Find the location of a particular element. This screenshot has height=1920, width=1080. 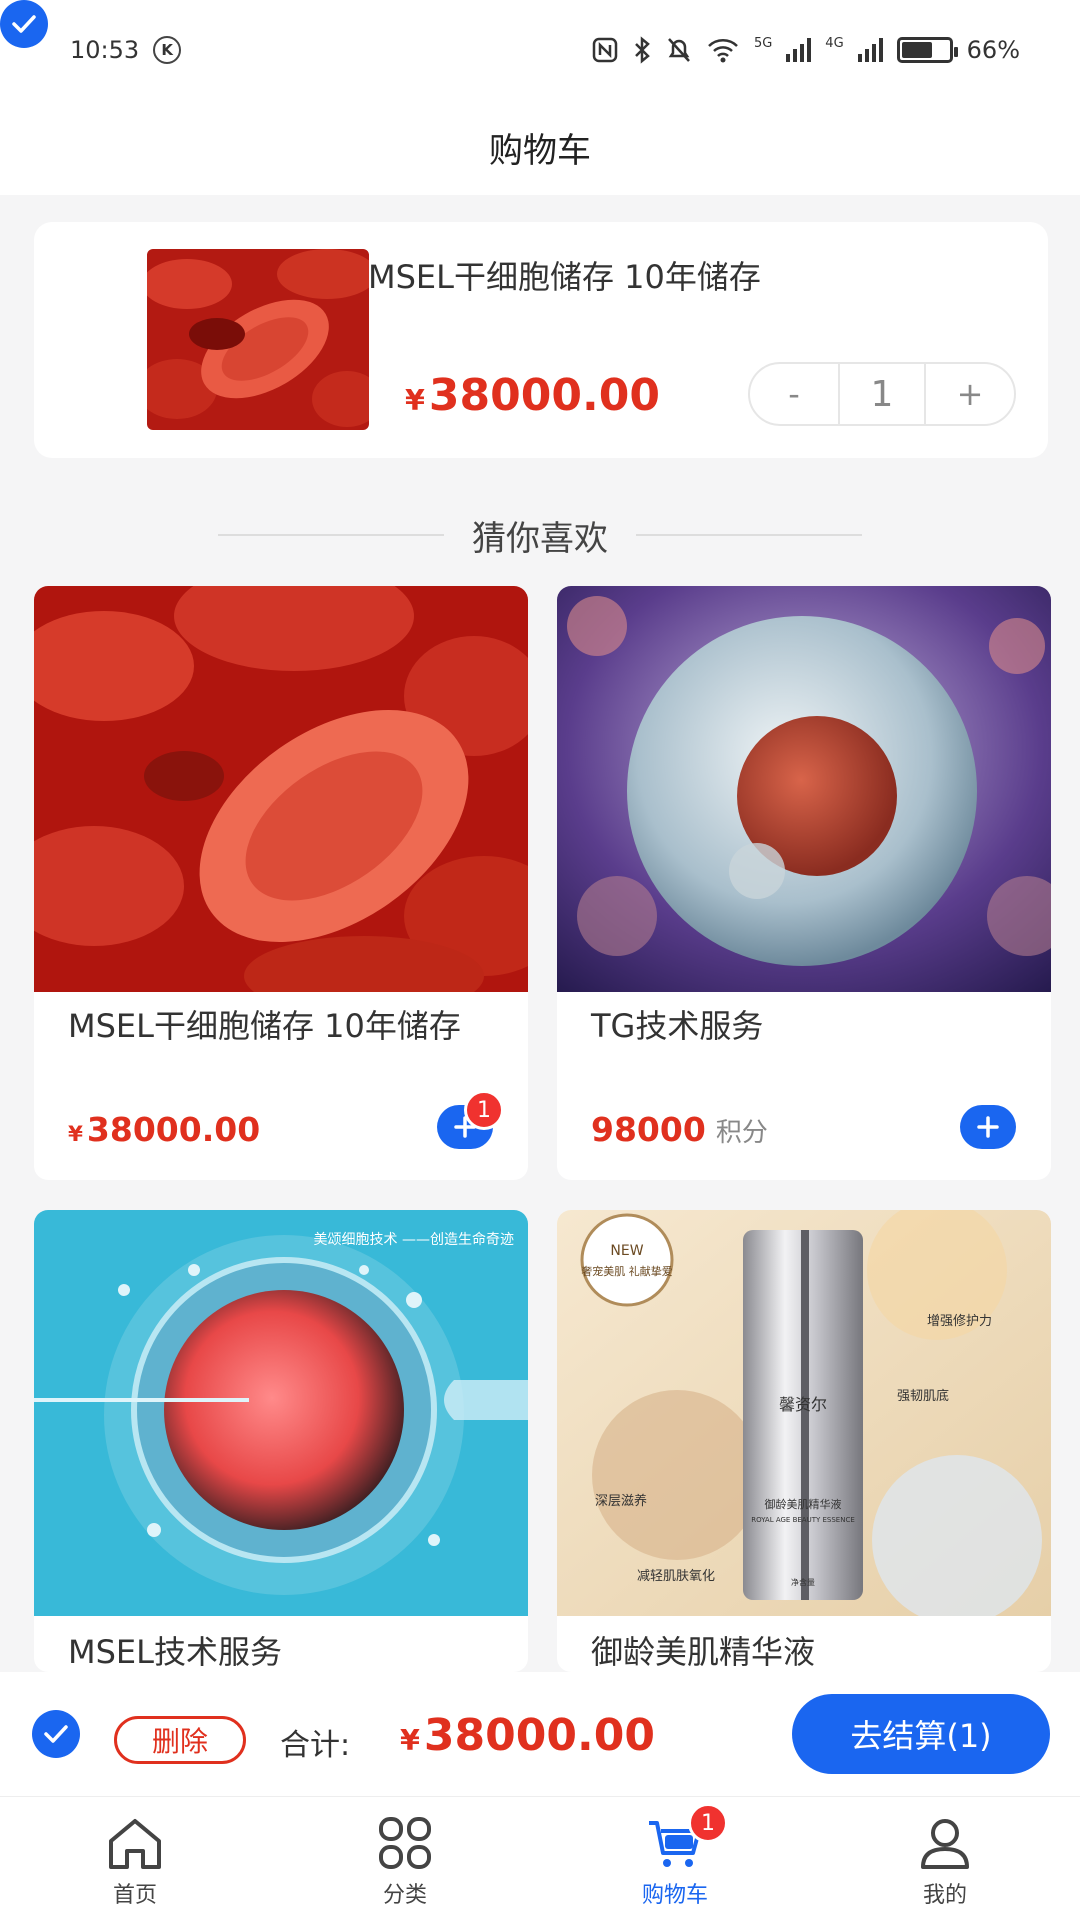

status-bar: 10:53 K 5G 4G 66% is located at coordinates (540, 50).